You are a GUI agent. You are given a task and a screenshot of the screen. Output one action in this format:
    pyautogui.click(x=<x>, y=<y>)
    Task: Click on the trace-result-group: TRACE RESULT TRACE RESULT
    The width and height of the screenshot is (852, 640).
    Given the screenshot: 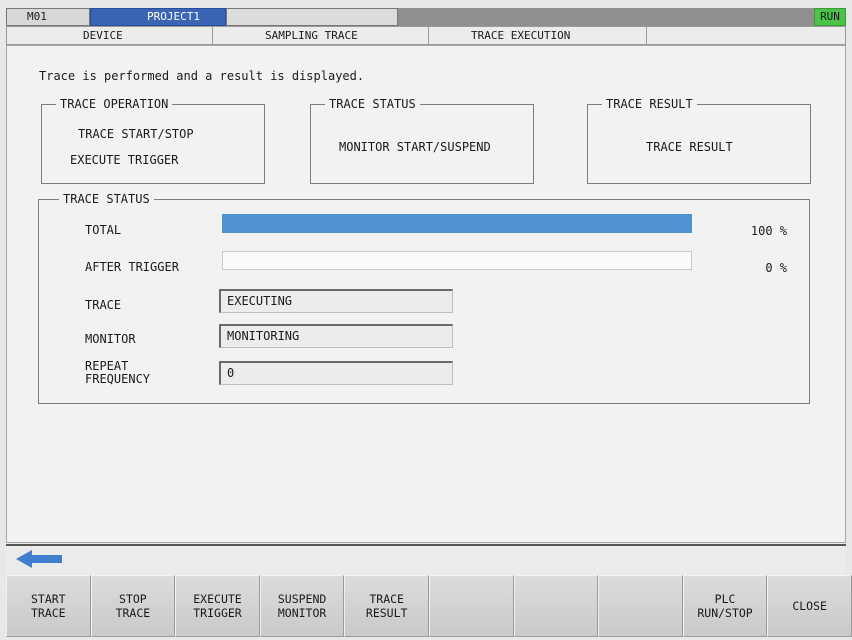 What is the action you would take?
    pyautogui.click(x=699, y=140)
    